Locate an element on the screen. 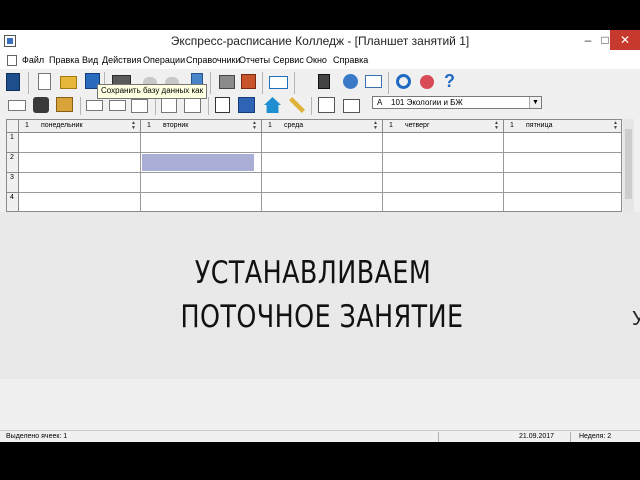 Image resolution: width=640 pixels, height=480 pixels. scrollbar-thumb is located at coordinates (628, 164).